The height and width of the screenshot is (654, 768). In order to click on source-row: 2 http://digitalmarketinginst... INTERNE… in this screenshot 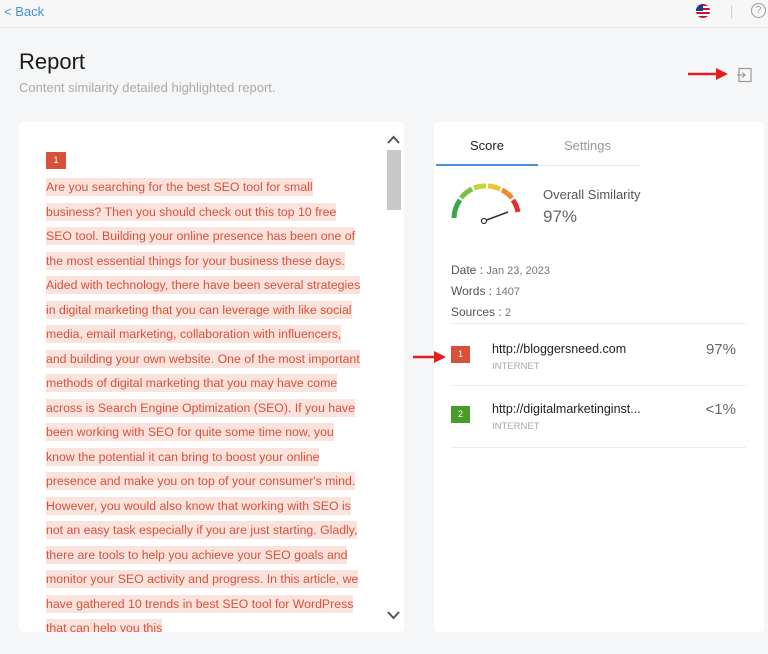, I will do `click(598, 416)`.